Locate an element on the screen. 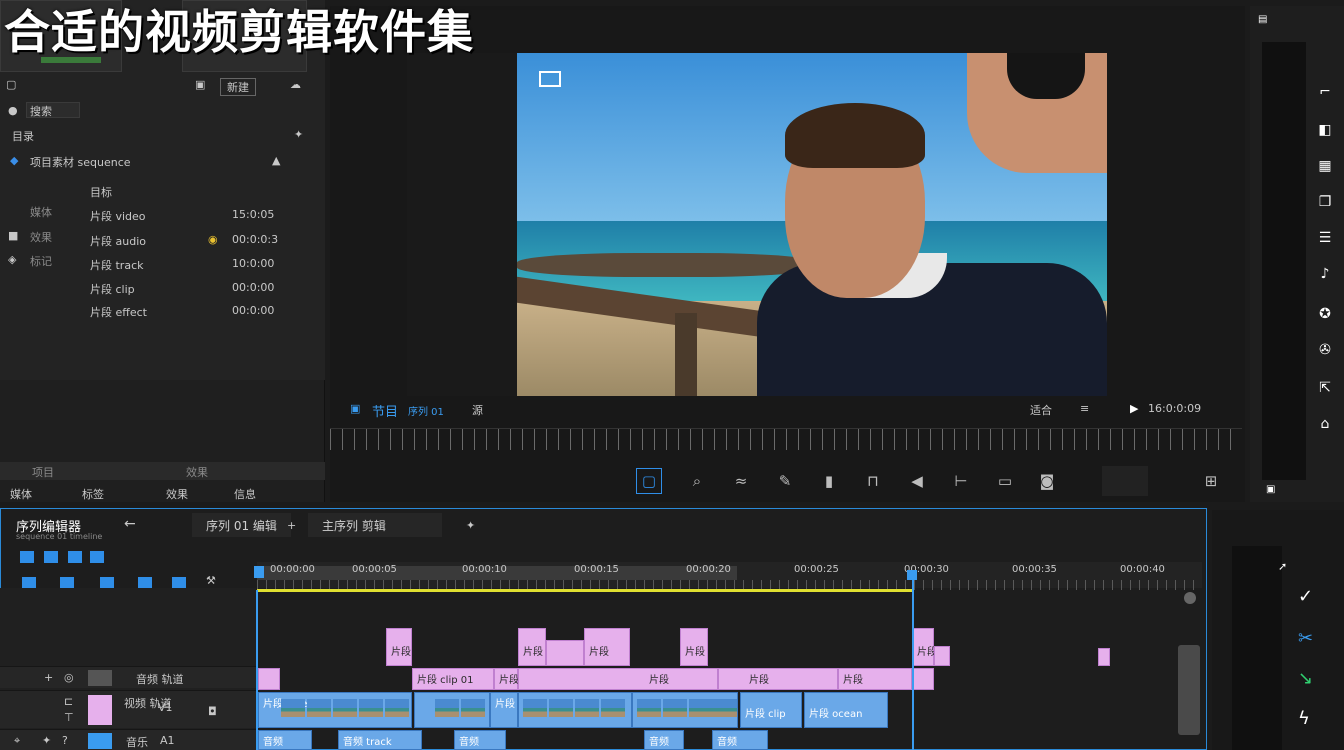 This screenshot has width=1344, height=750. playhead is located at coordinates (913, 661).